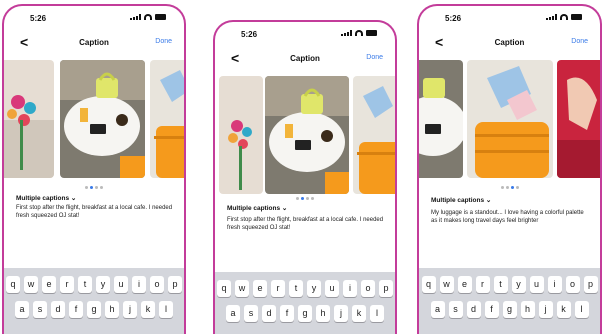 This screenshot has width=612, height=334. I want to click on luggage-photo-icon, so click(167, 119).